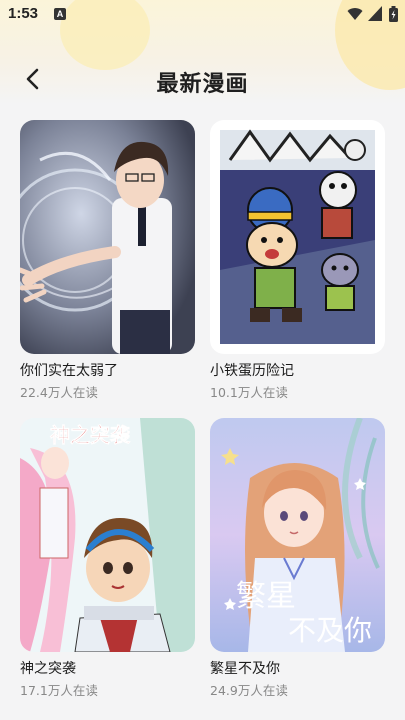 The height and width of the screenshot is (720, 405). Describe the element at coordinates (266, 596) in the screenshot. I see `cover-title-line1: 繁星` at that location.